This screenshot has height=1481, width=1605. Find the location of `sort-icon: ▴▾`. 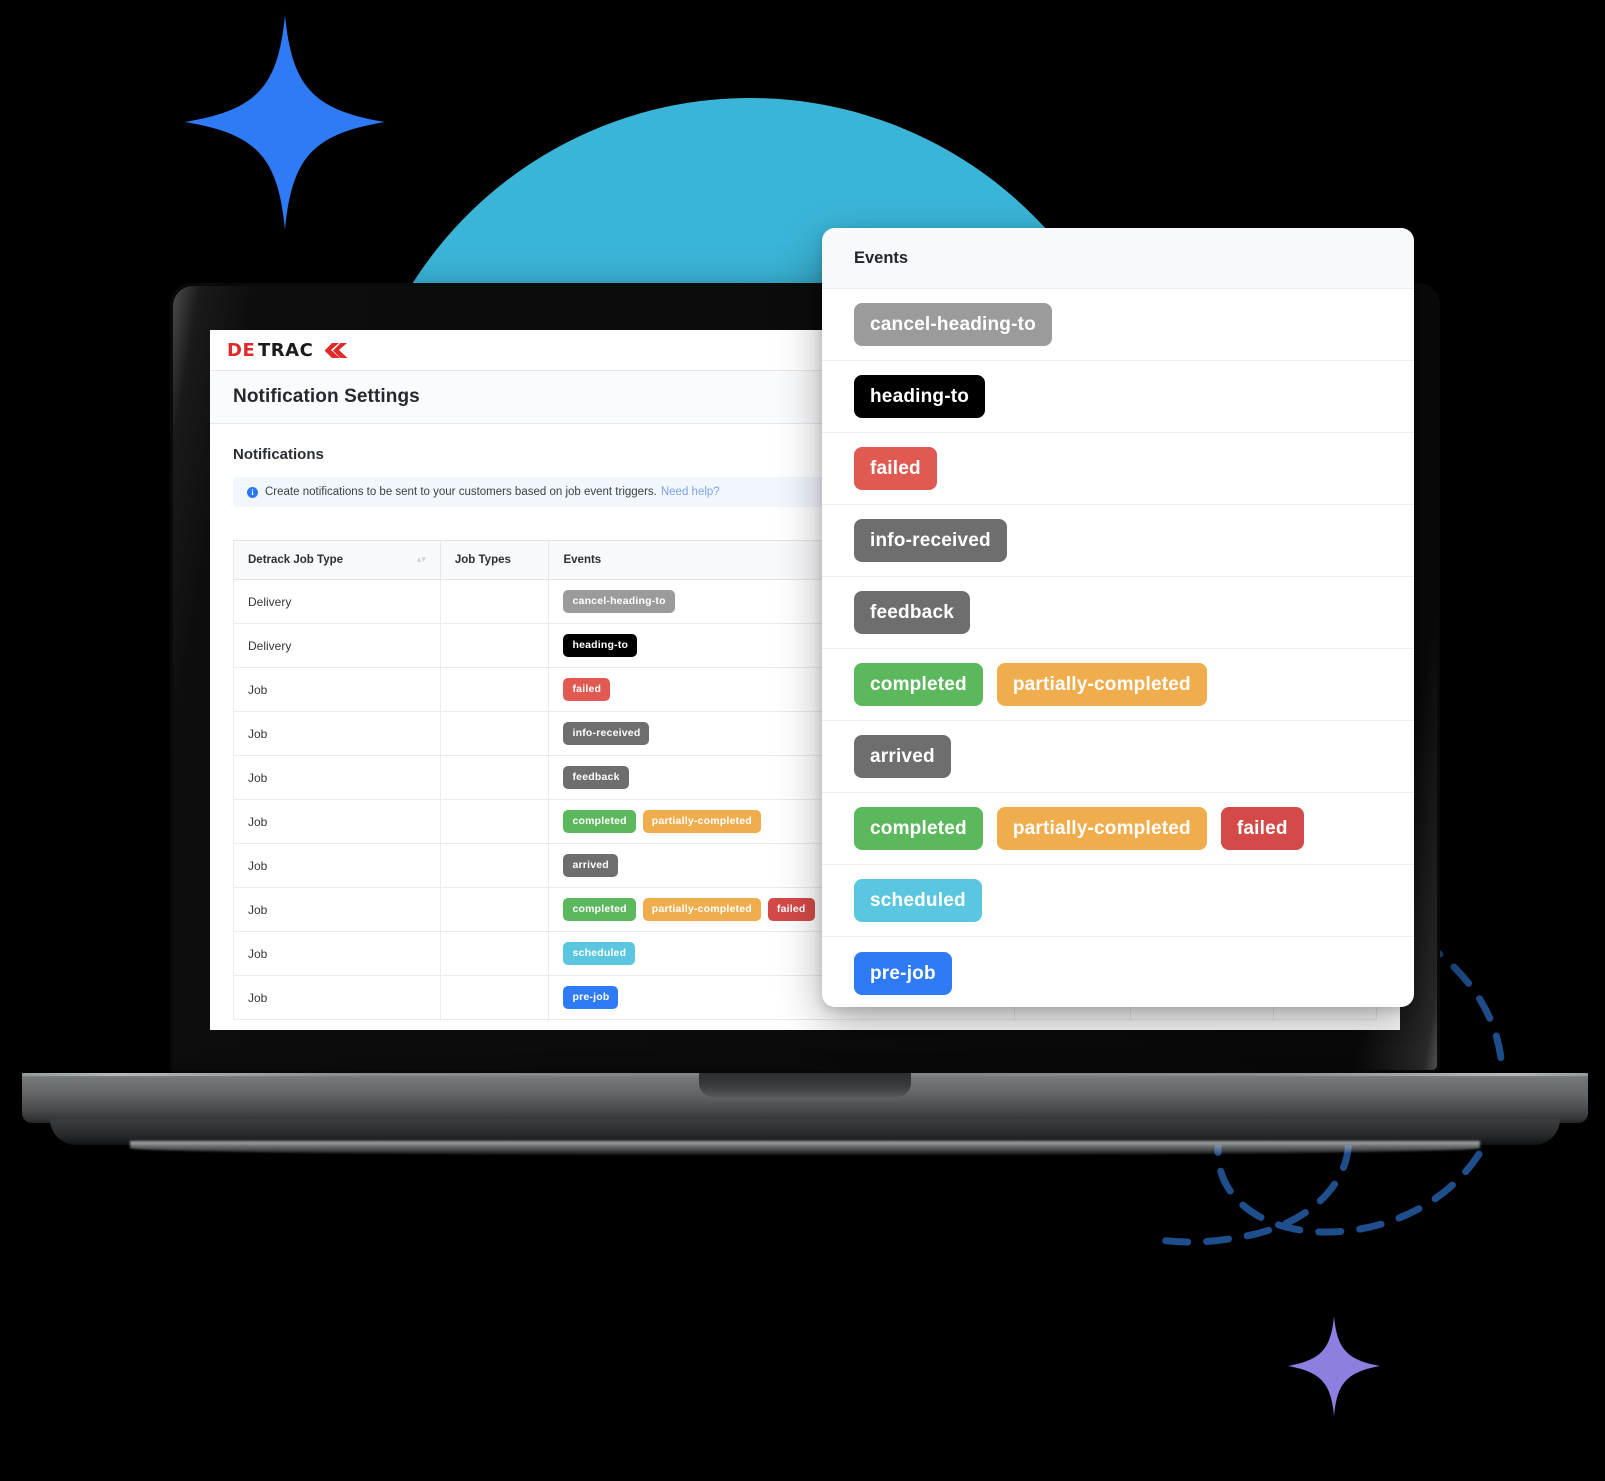

sort-icon: ▴▾ is located at coordinates (421, 559).